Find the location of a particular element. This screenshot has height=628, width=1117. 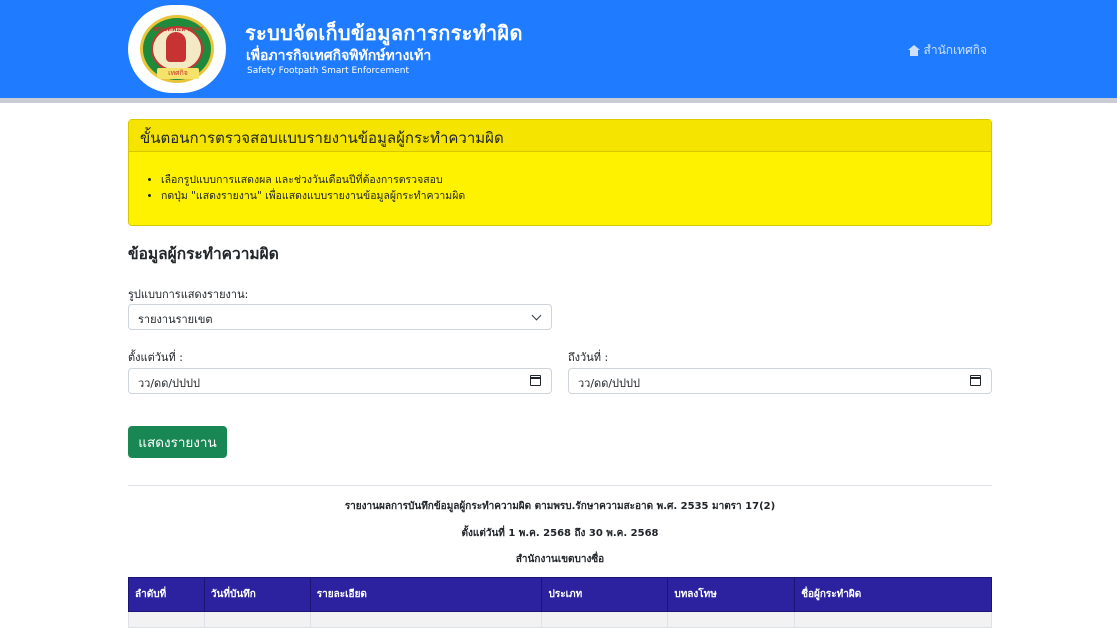

table-row is located at coordinates (560, 619).